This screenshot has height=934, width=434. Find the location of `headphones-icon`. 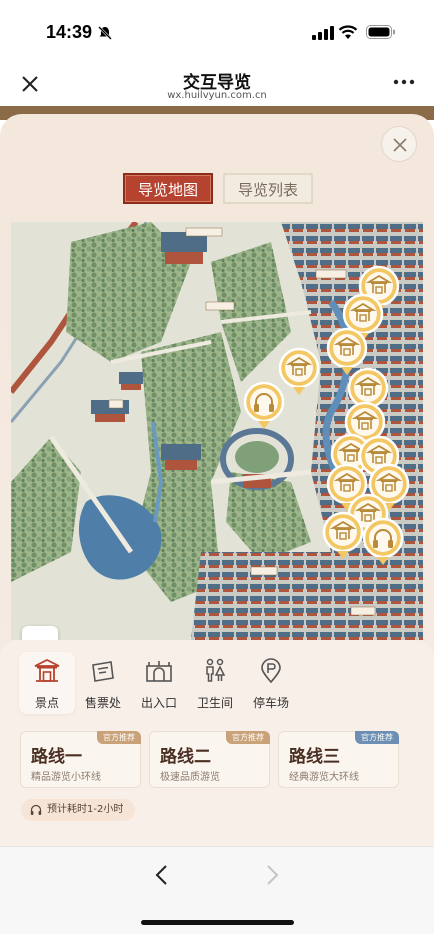

headphones-icon is located at coordinates (36, 809).